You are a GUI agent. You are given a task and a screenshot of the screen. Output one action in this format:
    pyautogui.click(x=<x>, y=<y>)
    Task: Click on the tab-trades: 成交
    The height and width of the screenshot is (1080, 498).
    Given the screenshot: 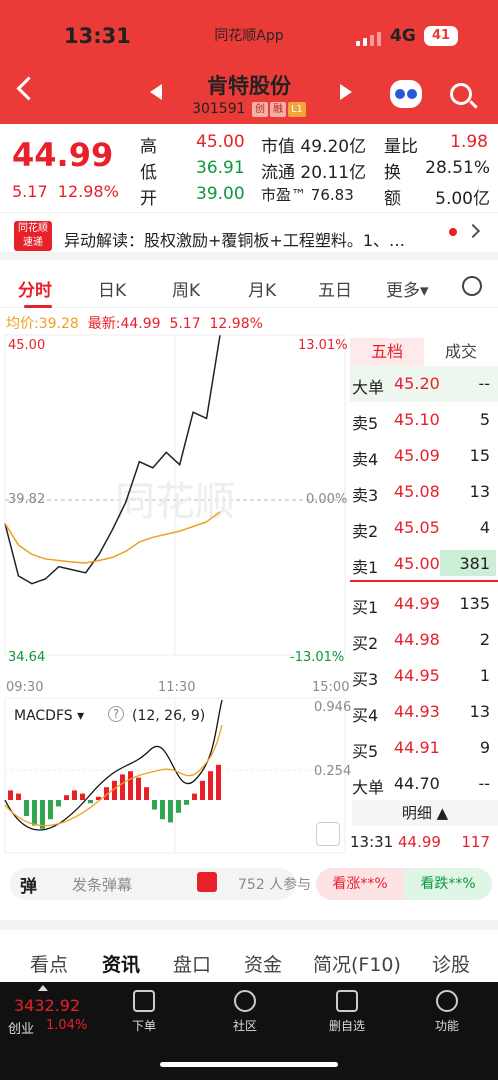 What is the action you would take?
    pyautogui.click(x=461, y=352)
    